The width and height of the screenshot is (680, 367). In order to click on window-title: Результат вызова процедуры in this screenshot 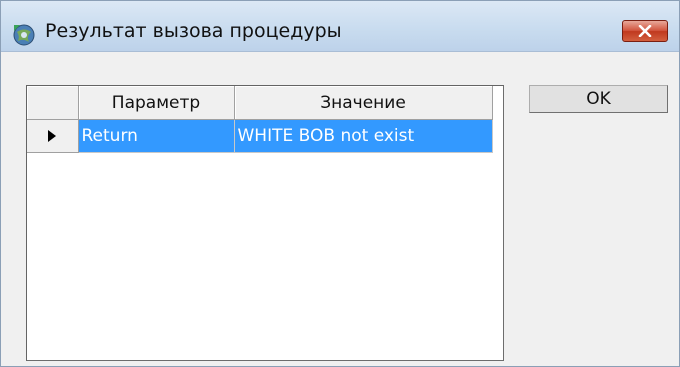, I will do `click(193, 31)`.